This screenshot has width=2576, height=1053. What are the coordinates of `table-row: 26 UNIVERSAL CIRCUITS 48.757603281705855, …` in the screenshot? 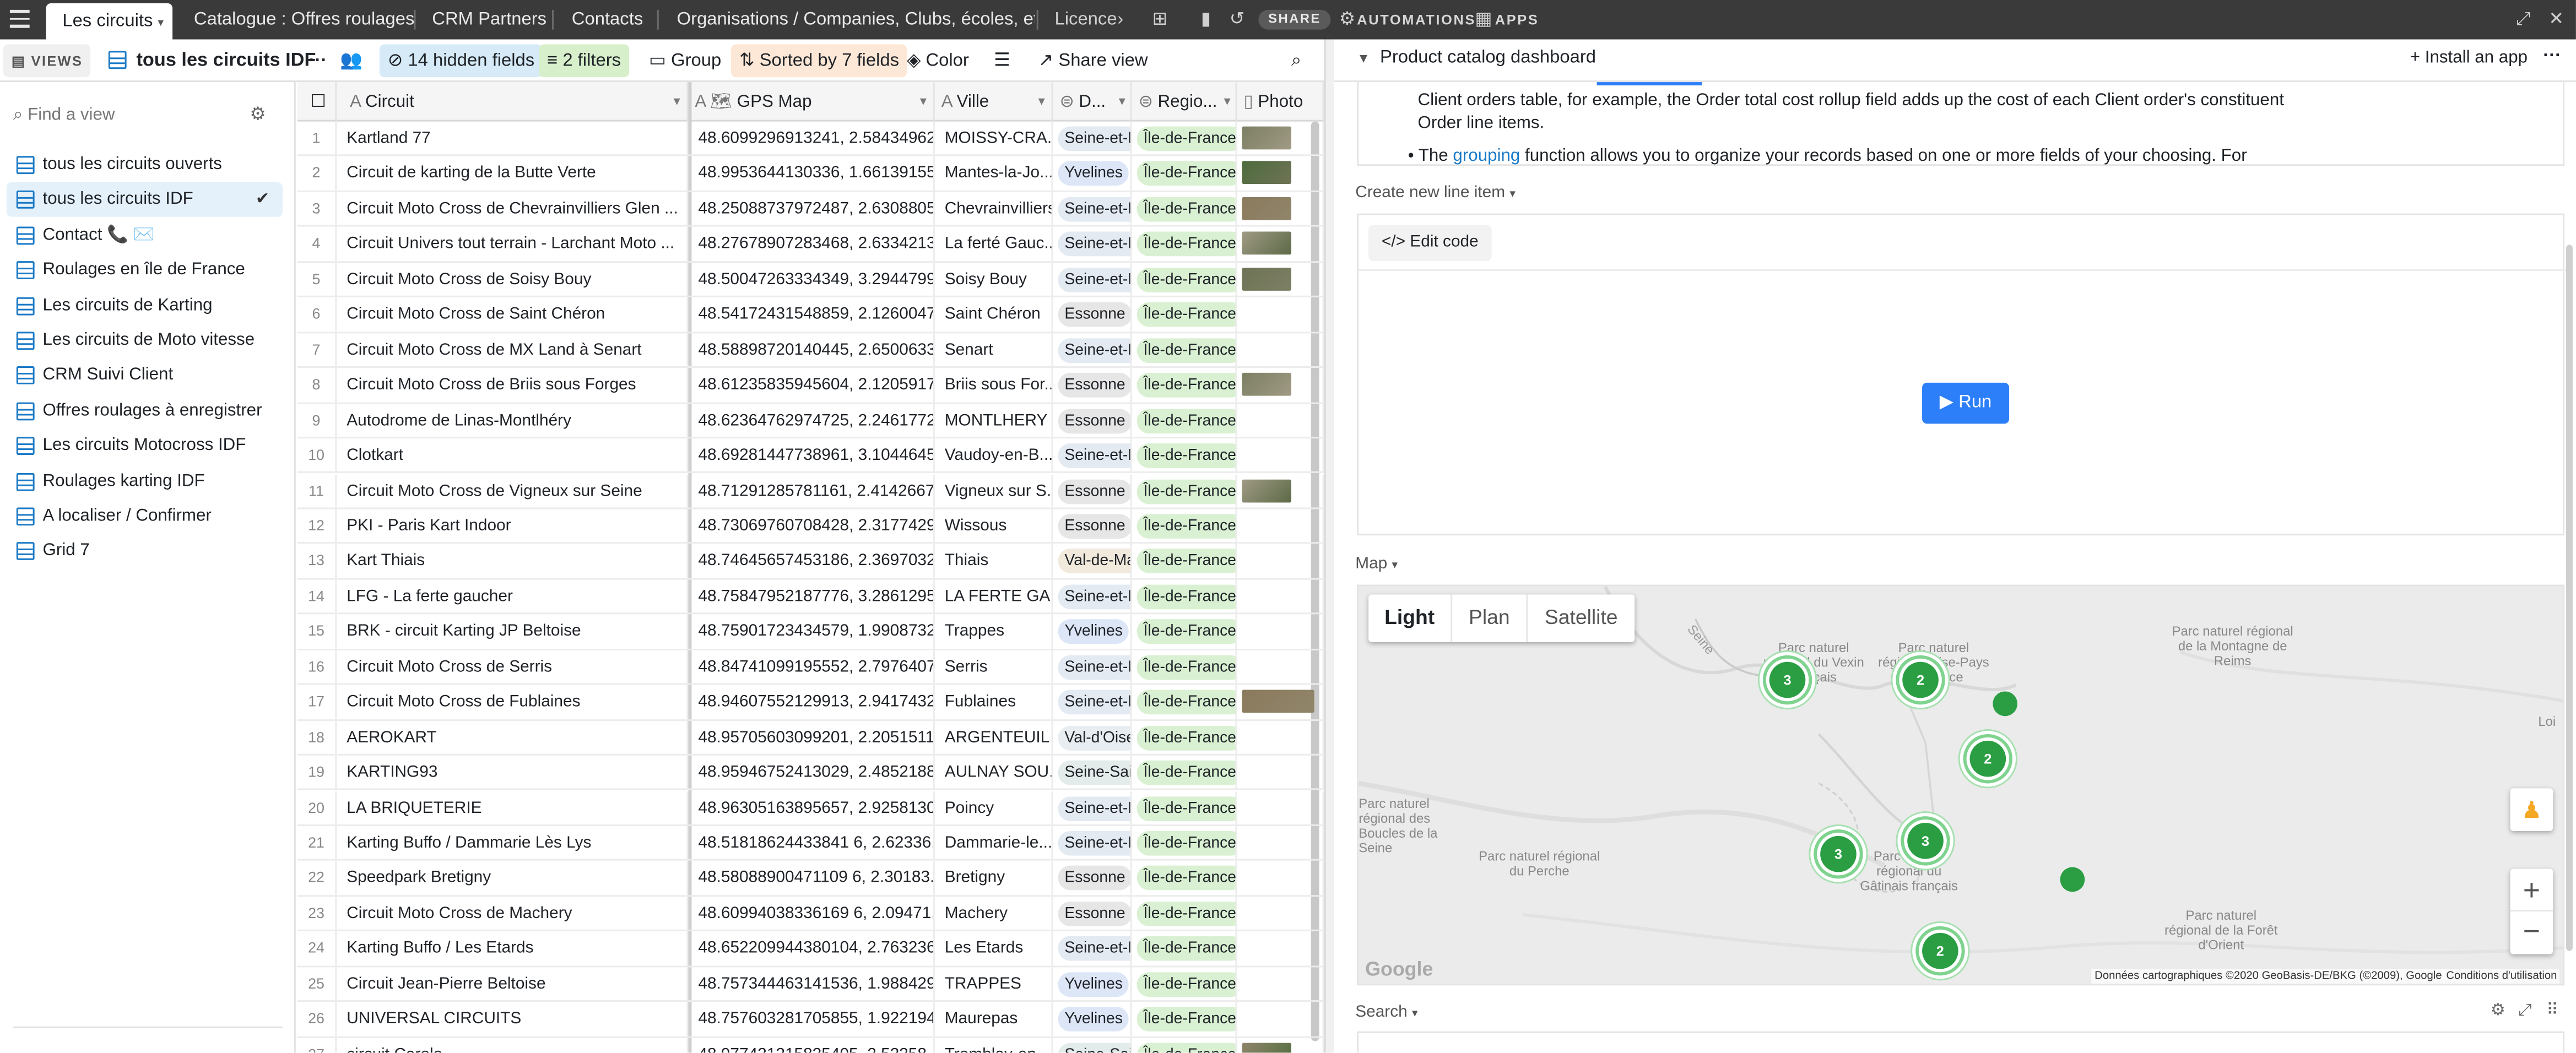 It's located at (811, 1020).